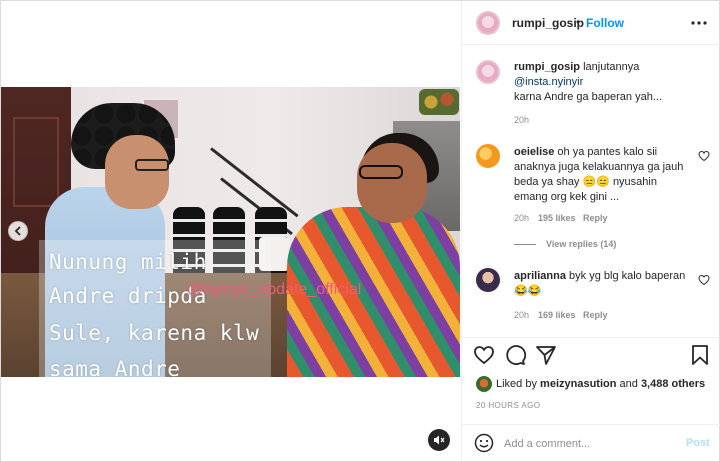 The height and width of the screenshot is (462, 720). Describe the element at coordinates (557, 315) in the screenshot. I see `comment-likes: 169 likes` at that location.